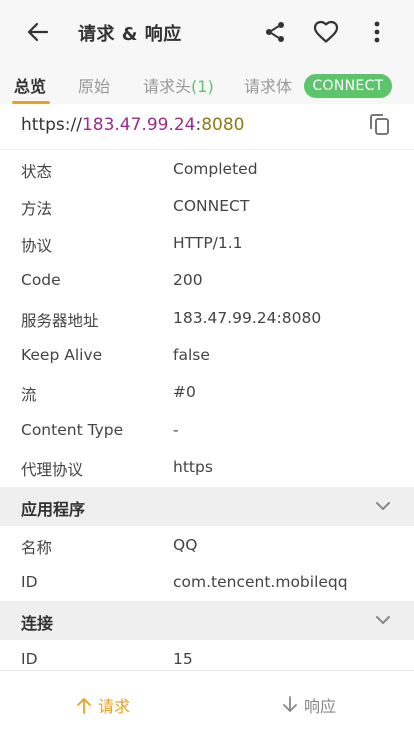 This screenshot has width=414, height=736. I want to click on app-row-id: ID com.tencent.mobileqq, so click(207, 582).